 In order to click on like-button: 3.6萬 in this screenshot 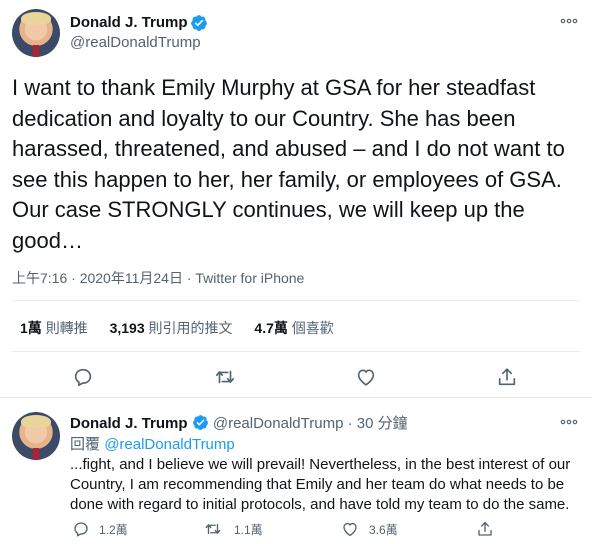, I will do `click(369, 529)`.